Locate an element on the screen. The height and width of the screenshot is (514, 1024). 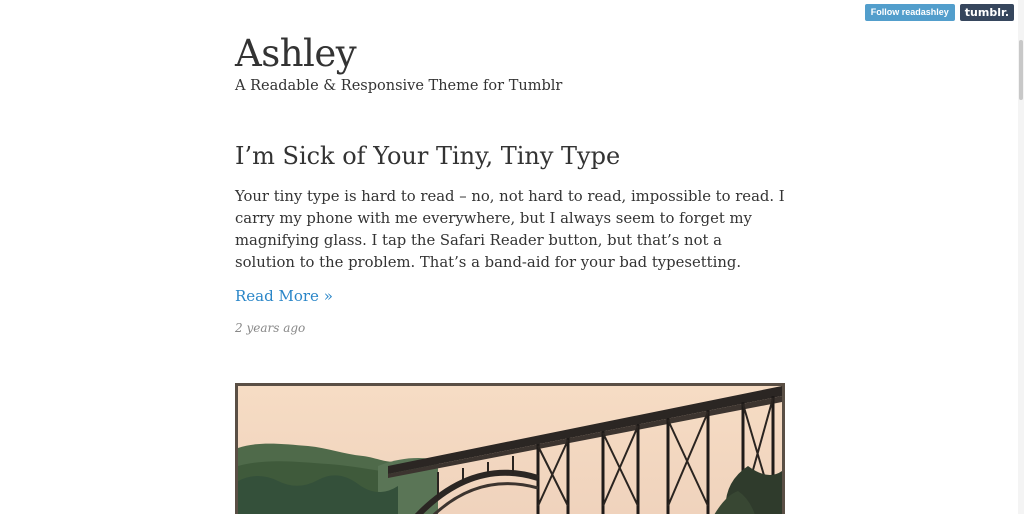
scrollbar is located at coordinates (1021, 257).